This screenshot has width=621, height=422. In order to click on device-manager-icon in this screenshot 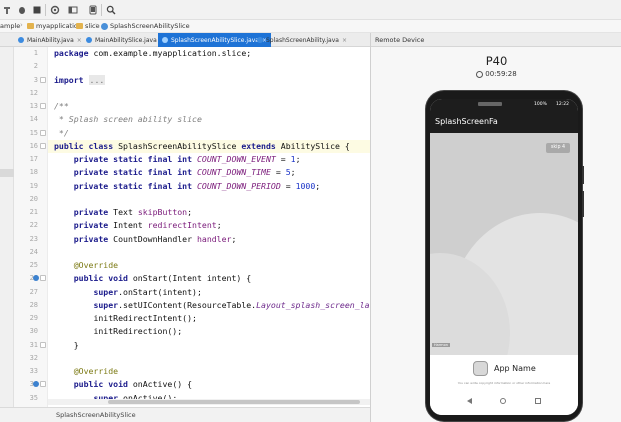, I will do `click(93, 10)`.